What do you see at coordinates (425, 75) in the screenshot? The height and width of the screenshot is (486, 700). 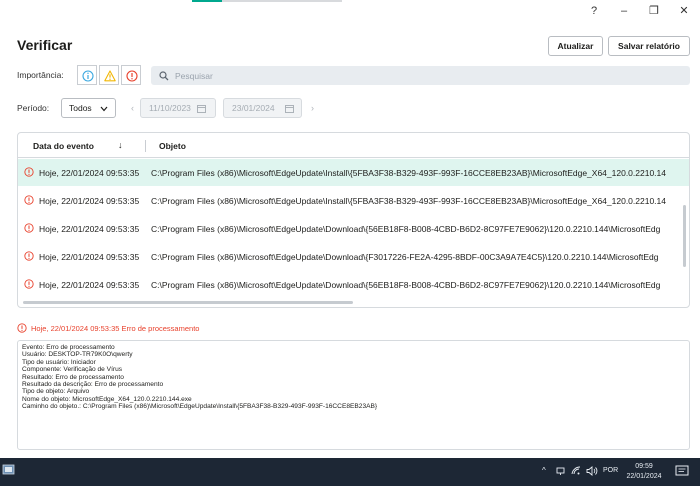 I see `search-input` at bounding box center [425, 75].